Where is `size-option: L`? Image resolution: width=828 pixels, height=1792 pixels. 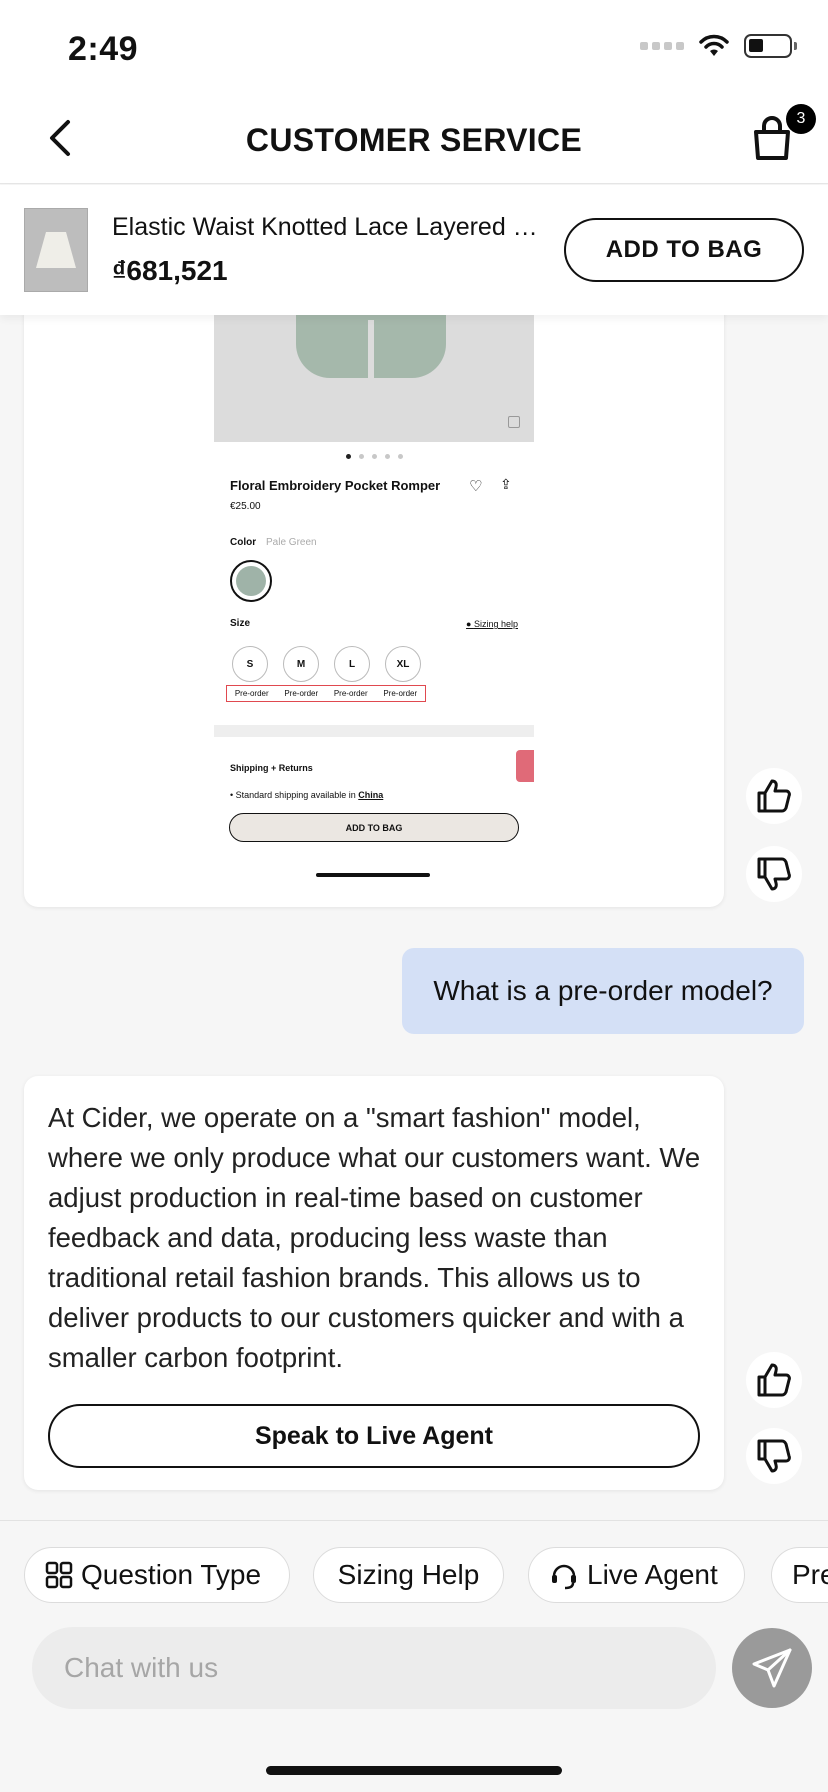
size-option: L is located at coordinates (352, 664).